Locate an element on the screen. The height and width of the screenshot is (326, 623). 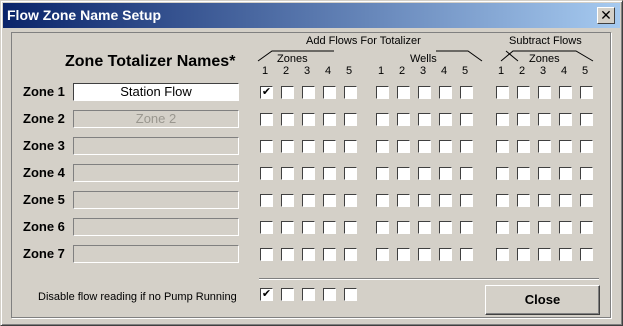
close-icon: ✕ is located at coordinates (606, 15).